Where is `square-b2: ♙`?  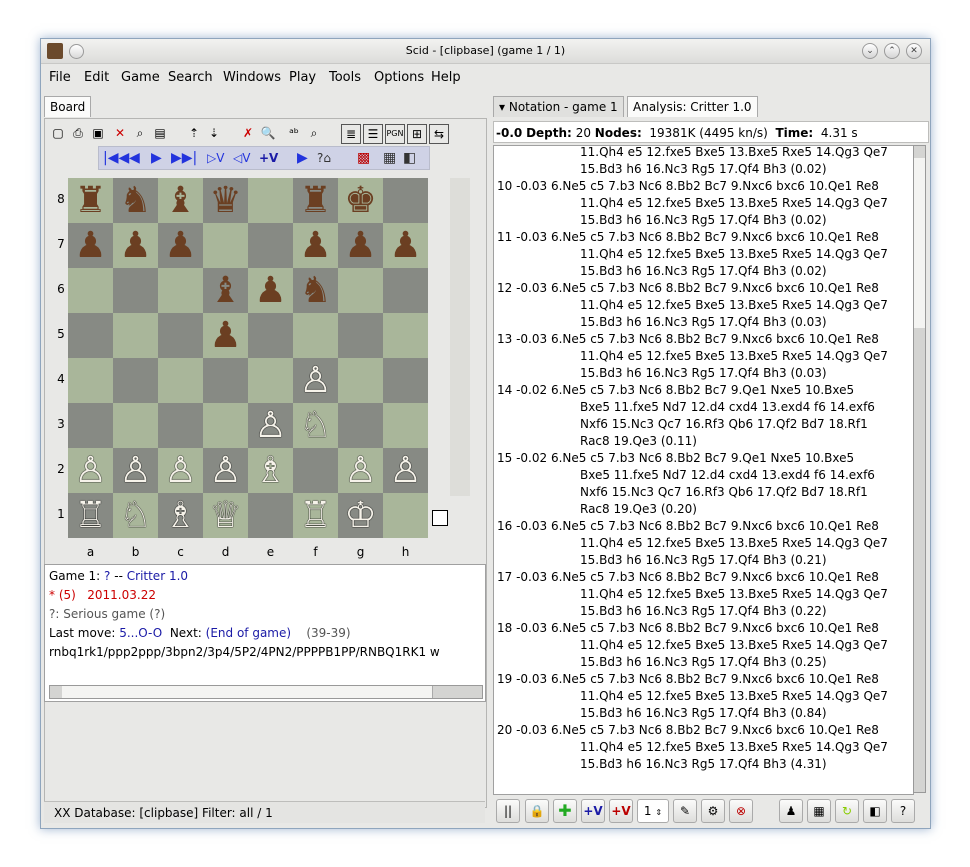
square-b2: ♙ is located at coordinates (135, 470).